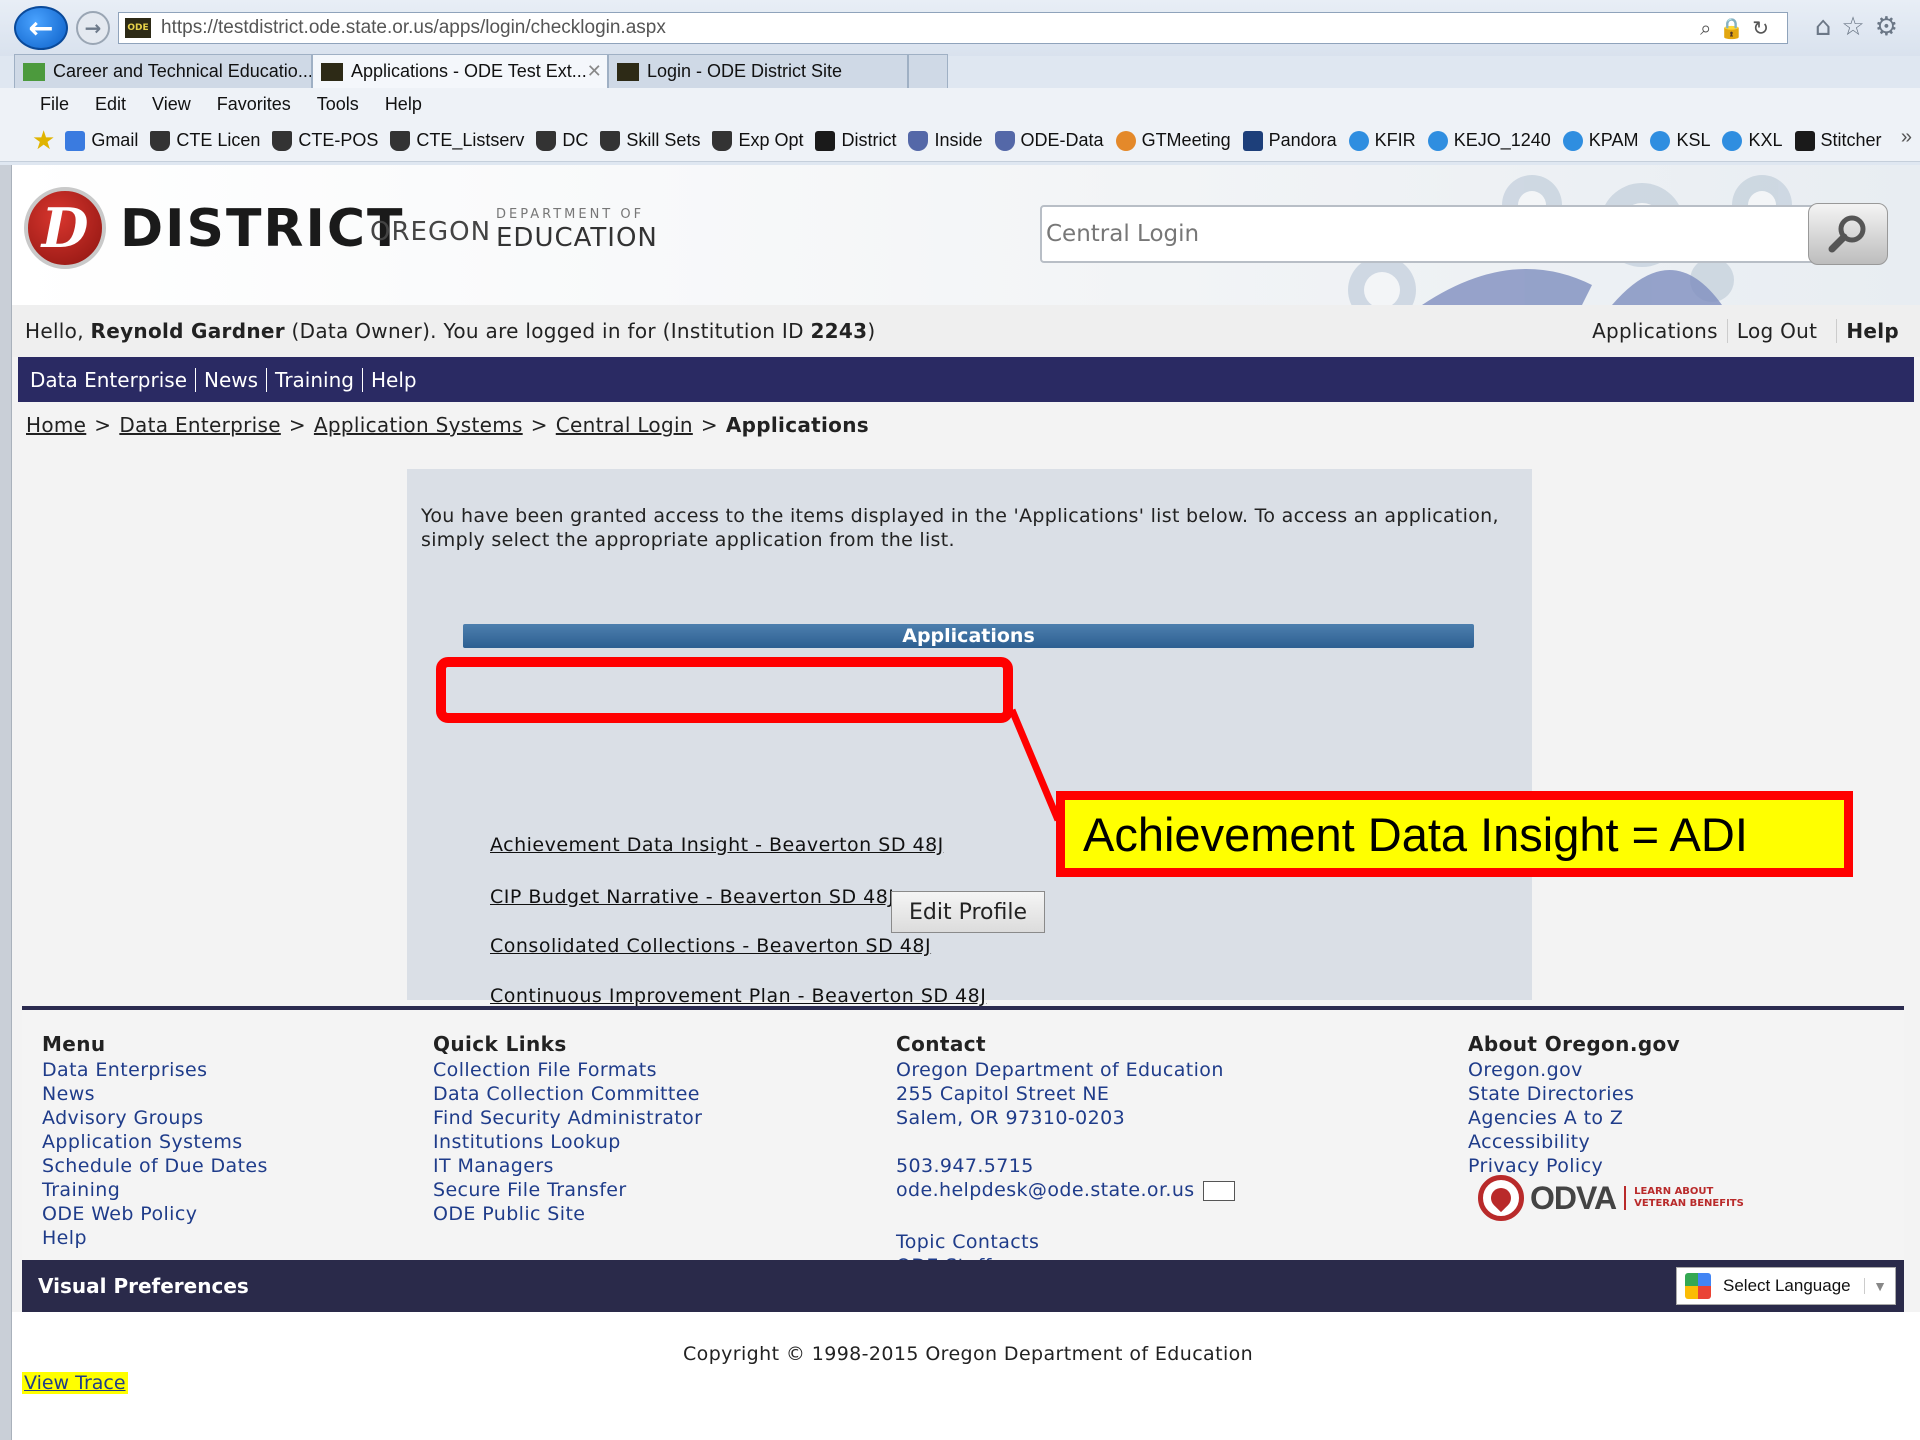 Image resolution: width=1920 pixels, height=1440 pixels. I want to click on top-links: Applications Log Out Help, so click(1745, 331).